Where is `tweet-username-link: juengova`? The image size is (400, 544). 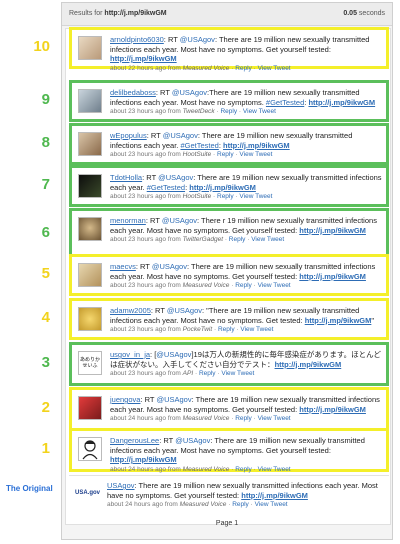
tweet-username-link: juengova is located at coordinates (125, 399).